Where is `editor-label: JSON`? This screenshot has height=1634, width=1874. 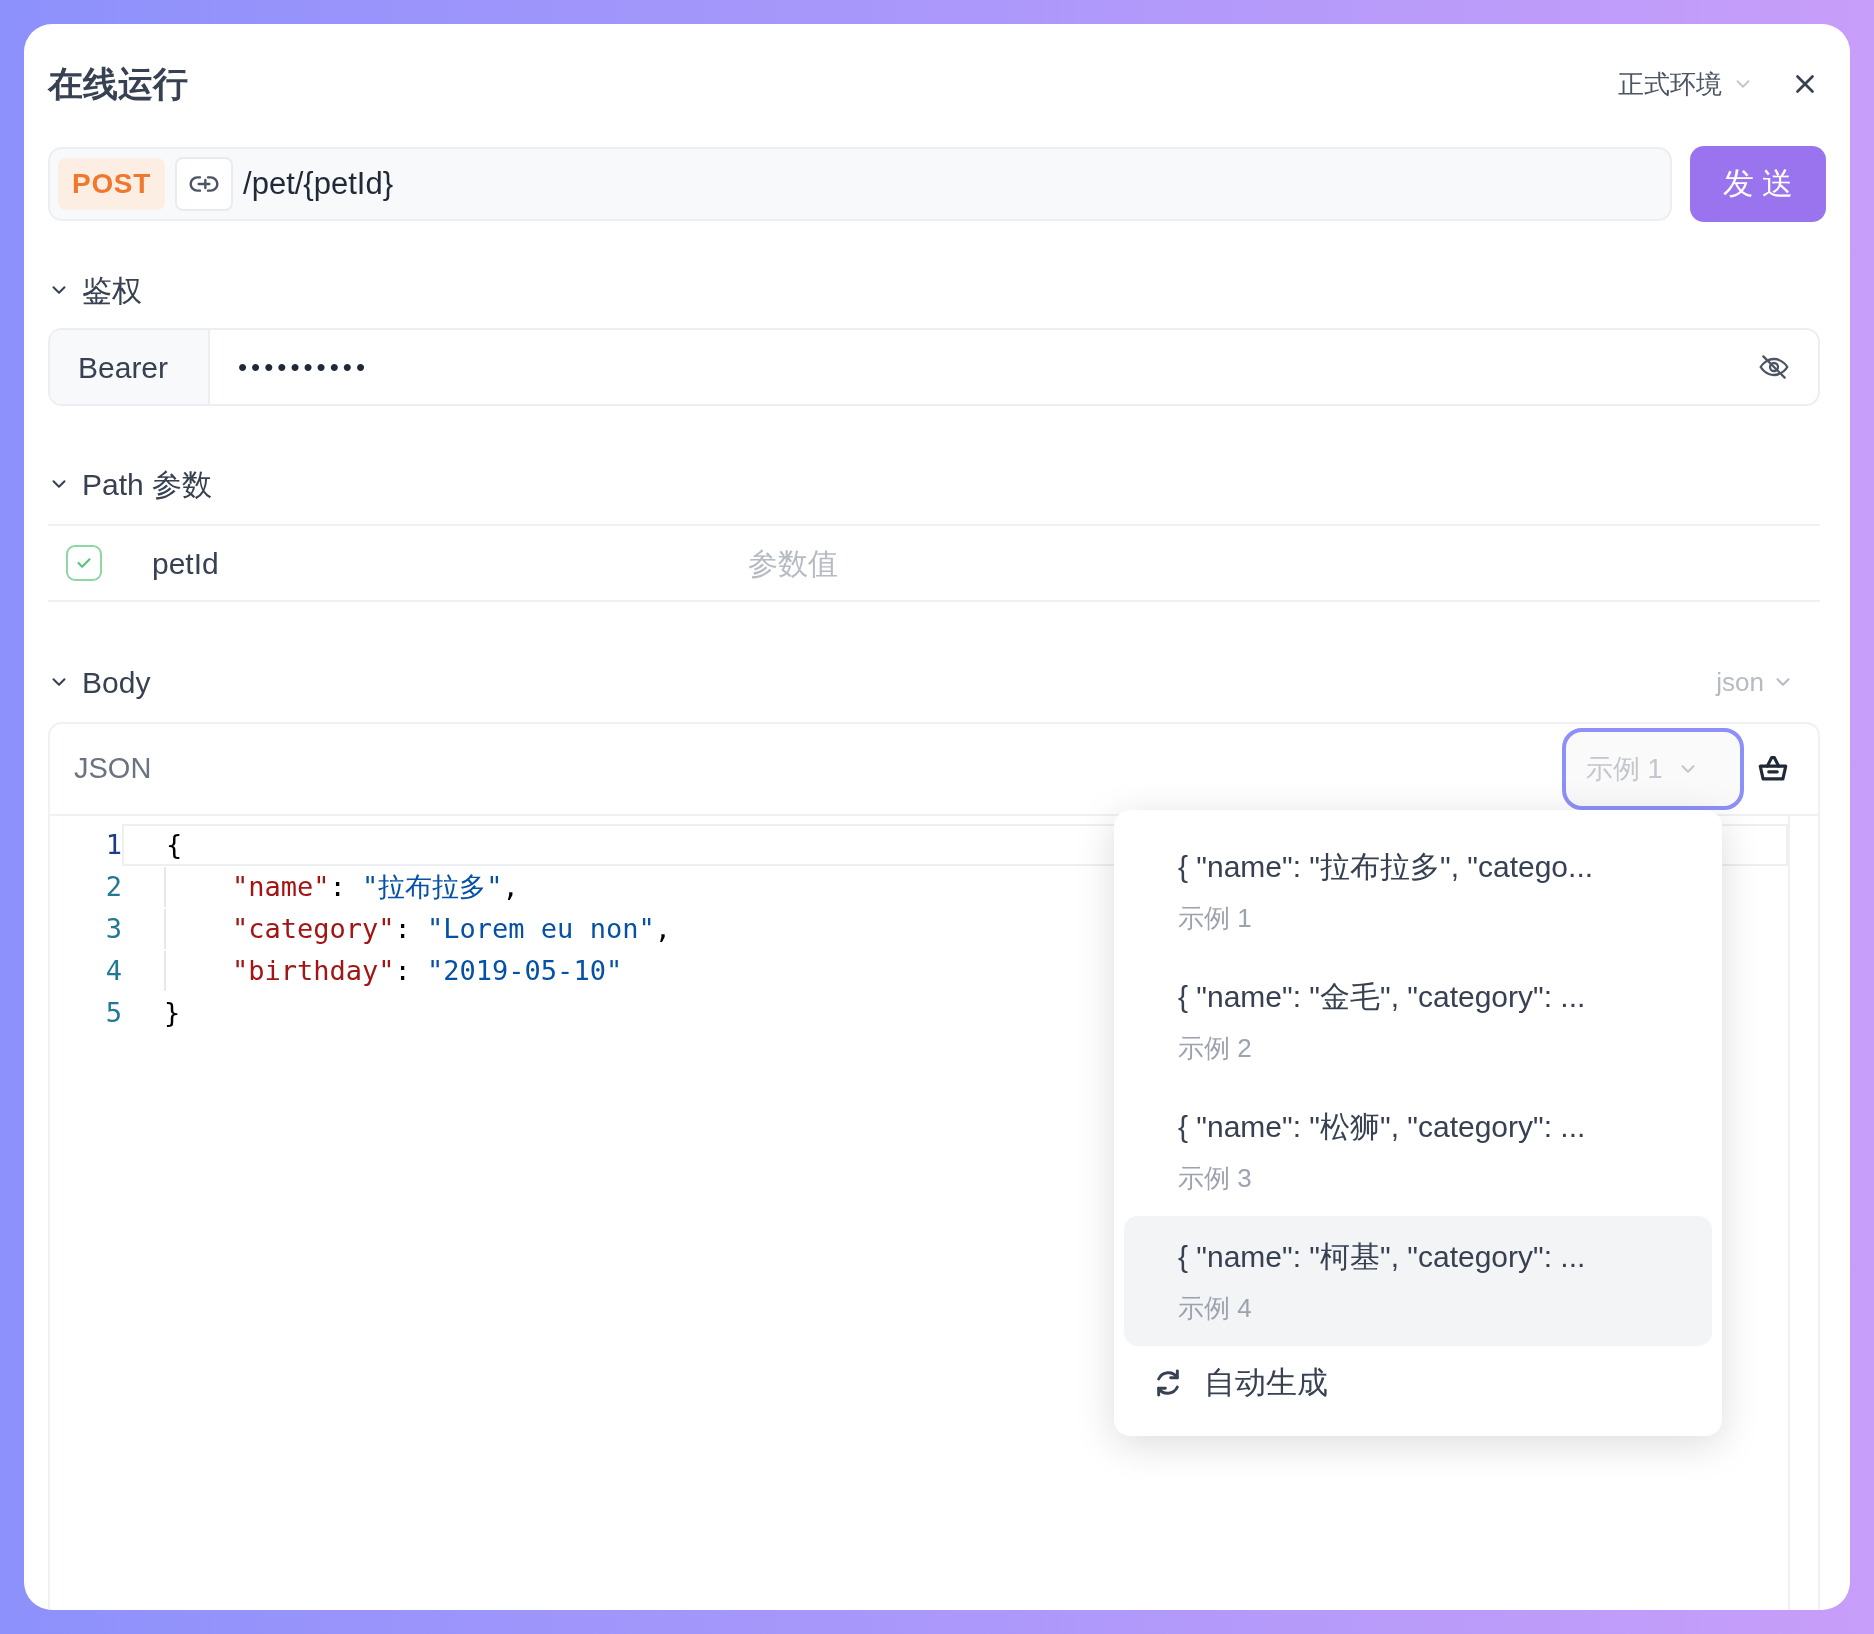 editor-label: JSON is located at coordinates (113, 769).